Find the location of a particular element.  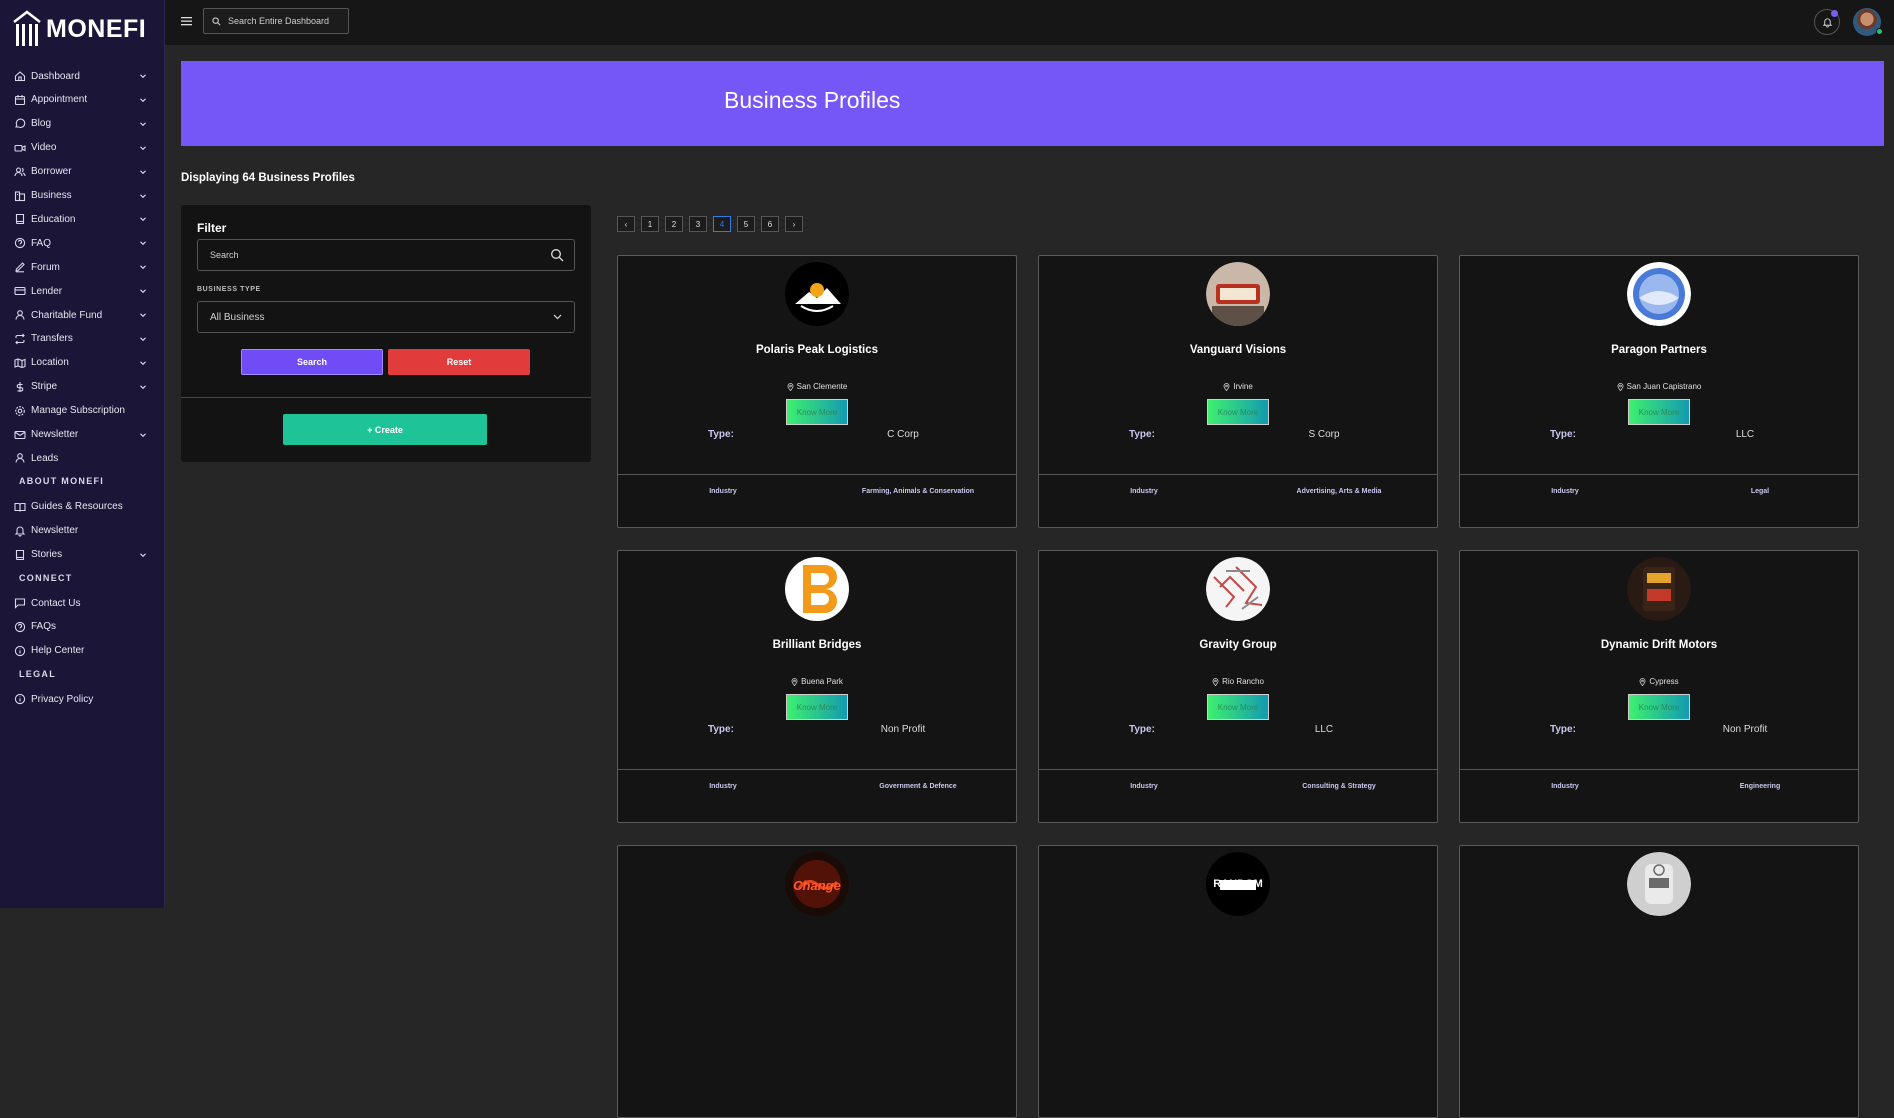

sidebar-item-label: Blog is located at coordinates (41, 124).